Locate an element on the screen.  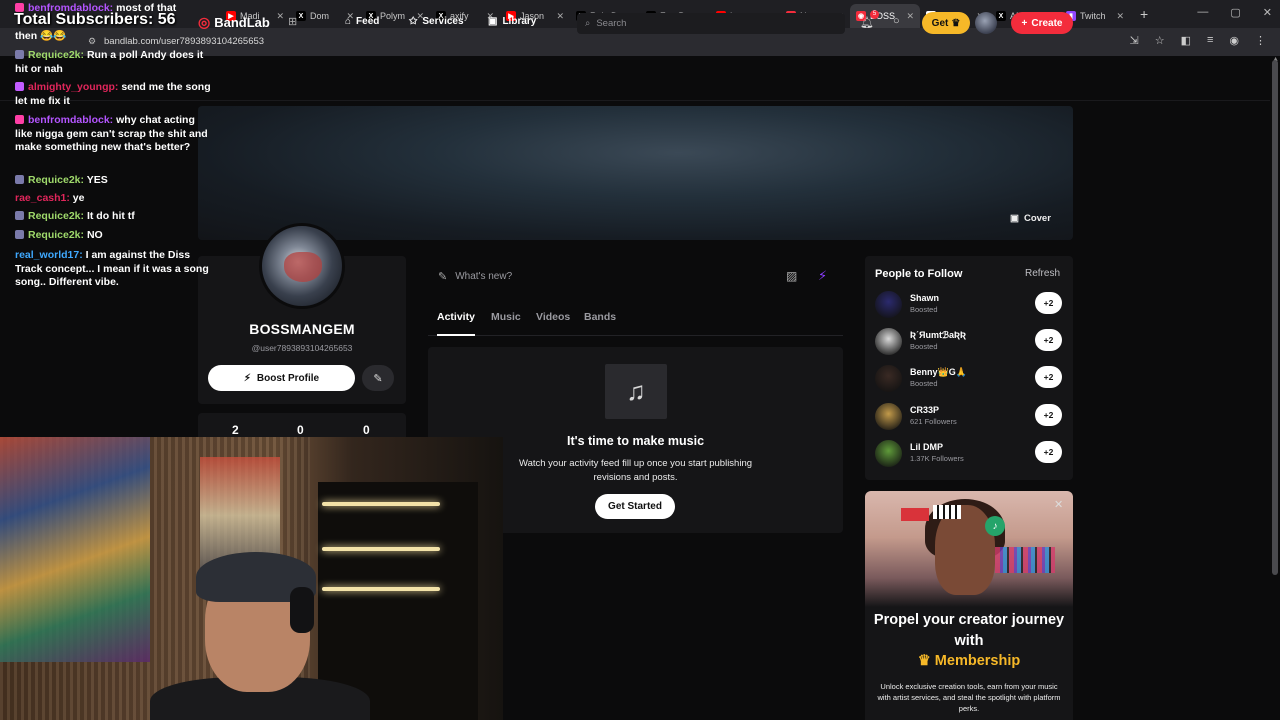
attach-image-icon: ▨ is located at coordinates (791, 276).